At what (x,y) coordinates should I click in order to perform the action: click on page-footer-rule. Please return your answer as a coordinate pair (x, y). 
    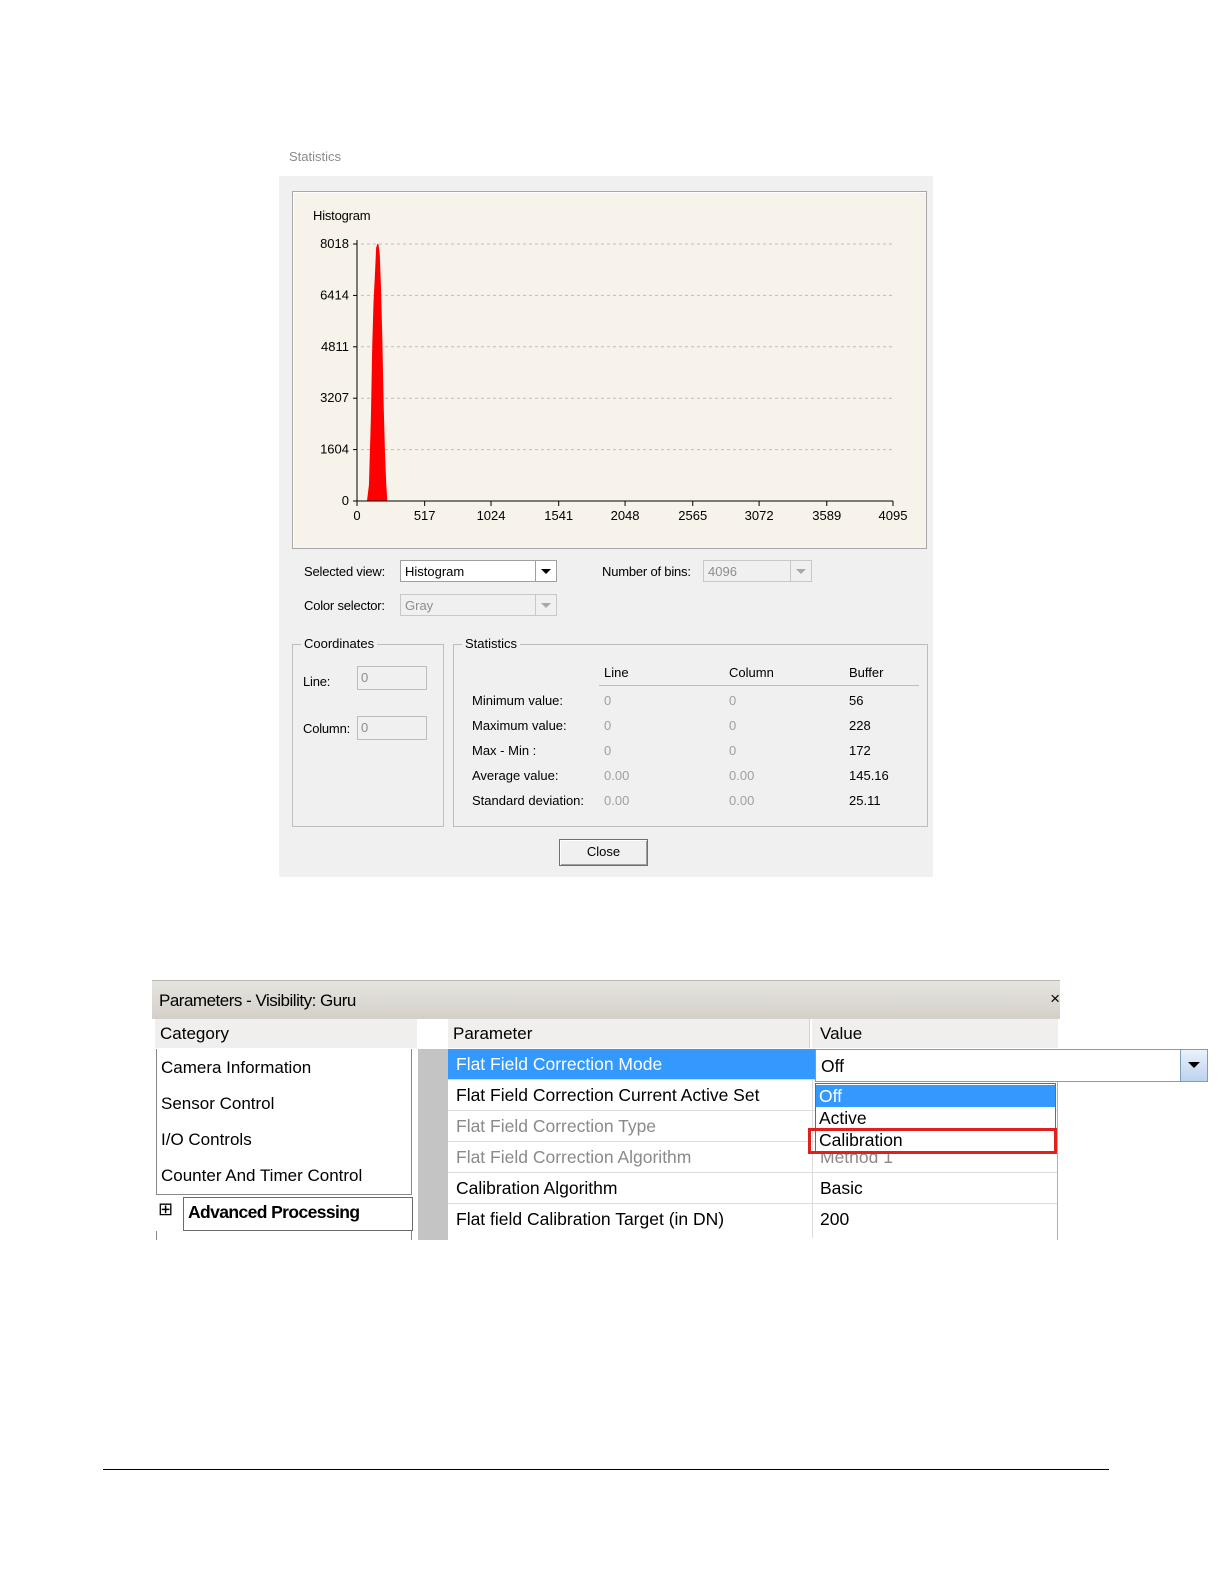
    Looking at the image, I should click on (606, 1469).